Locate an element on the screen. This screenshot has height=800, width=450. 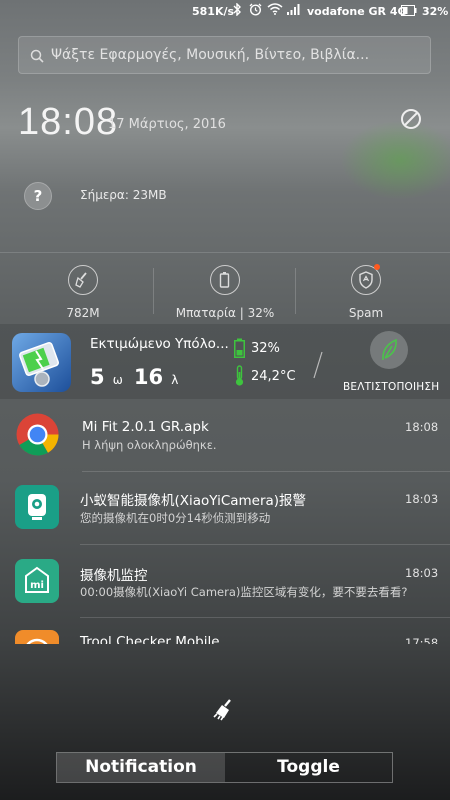
network-speed: 581K/s is located at coordinates (213, 11).